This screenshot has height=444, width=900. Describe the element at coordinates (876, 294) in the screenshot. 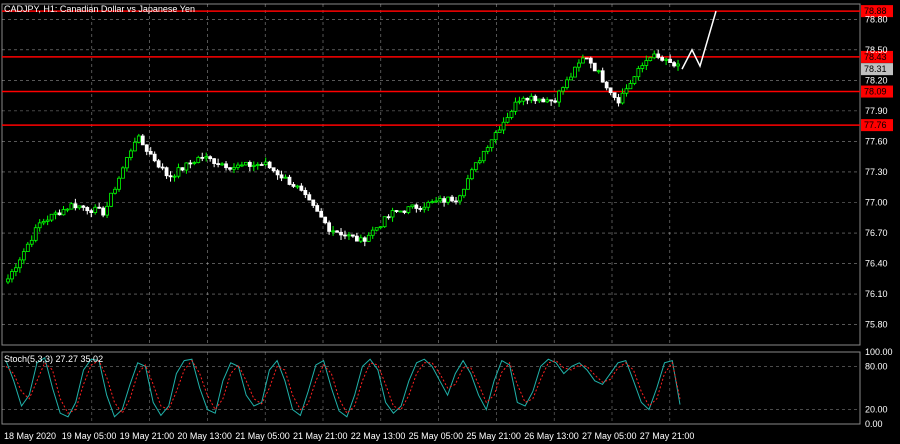

I see `price-tick-label: 76.10` at that location.